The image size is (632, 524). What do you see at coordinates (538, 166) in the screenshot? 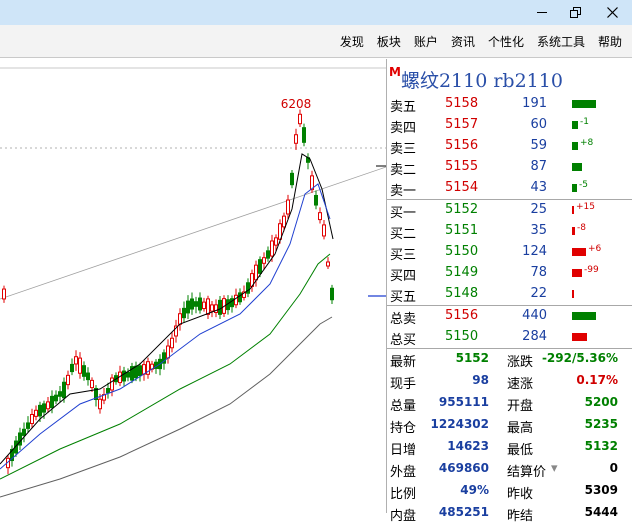
I see `sell-volume: 87` at bounding box center [538, 166].